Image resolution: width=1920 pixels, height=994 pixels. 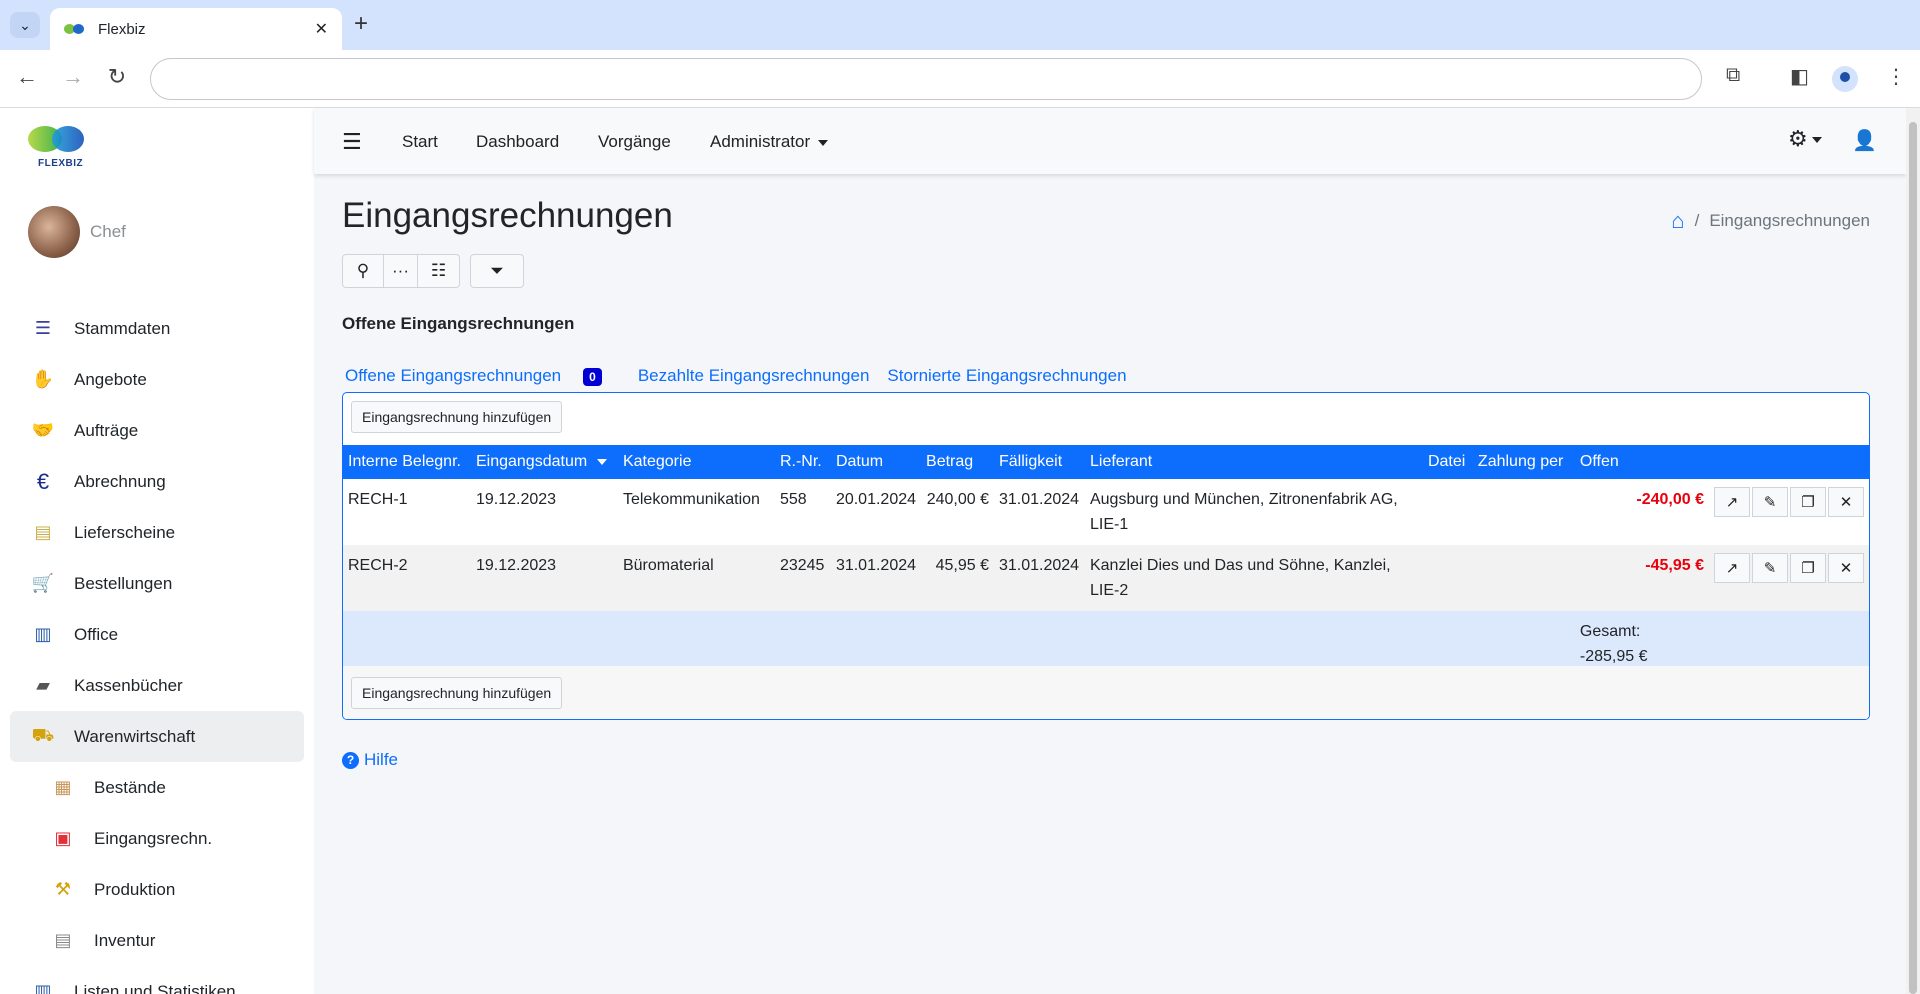 I want to click on col-betrag: Betrag, so click(x=957, y=462).